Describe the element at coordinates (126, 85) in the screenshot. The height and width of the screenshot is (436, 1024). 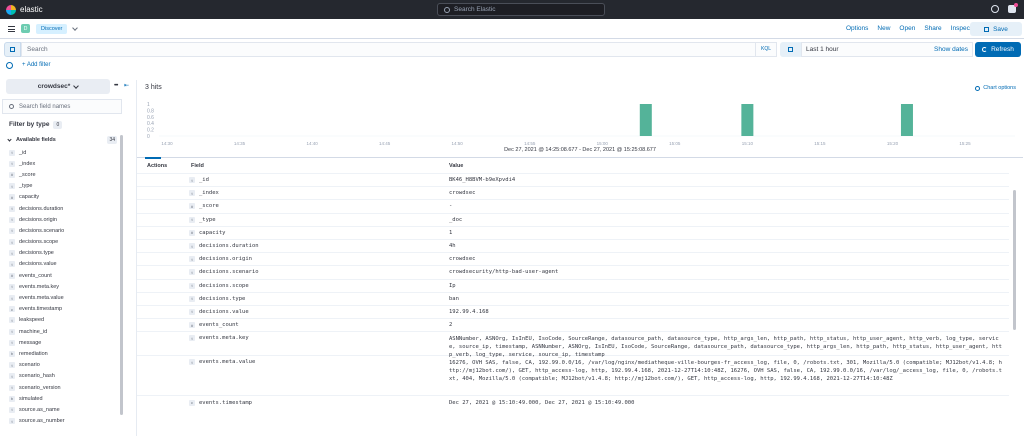
I see `collapse-sidebar-icon: ⇤` at that location.